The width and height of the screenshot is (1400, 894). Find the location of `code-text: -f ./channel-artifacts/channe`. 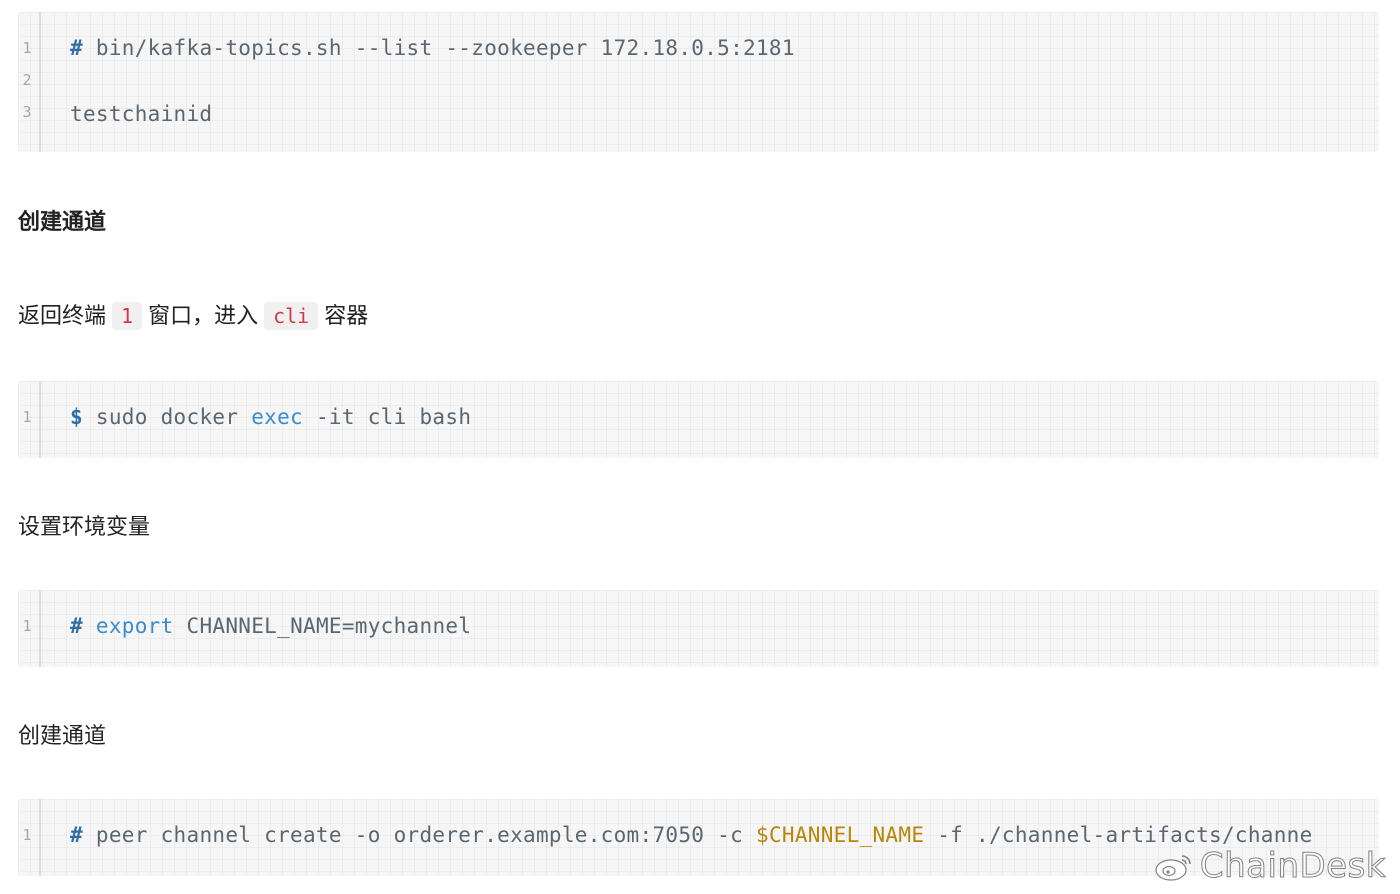

code-text: -f ./channel-artifacts/channe is located at coordinates (1118, 835).